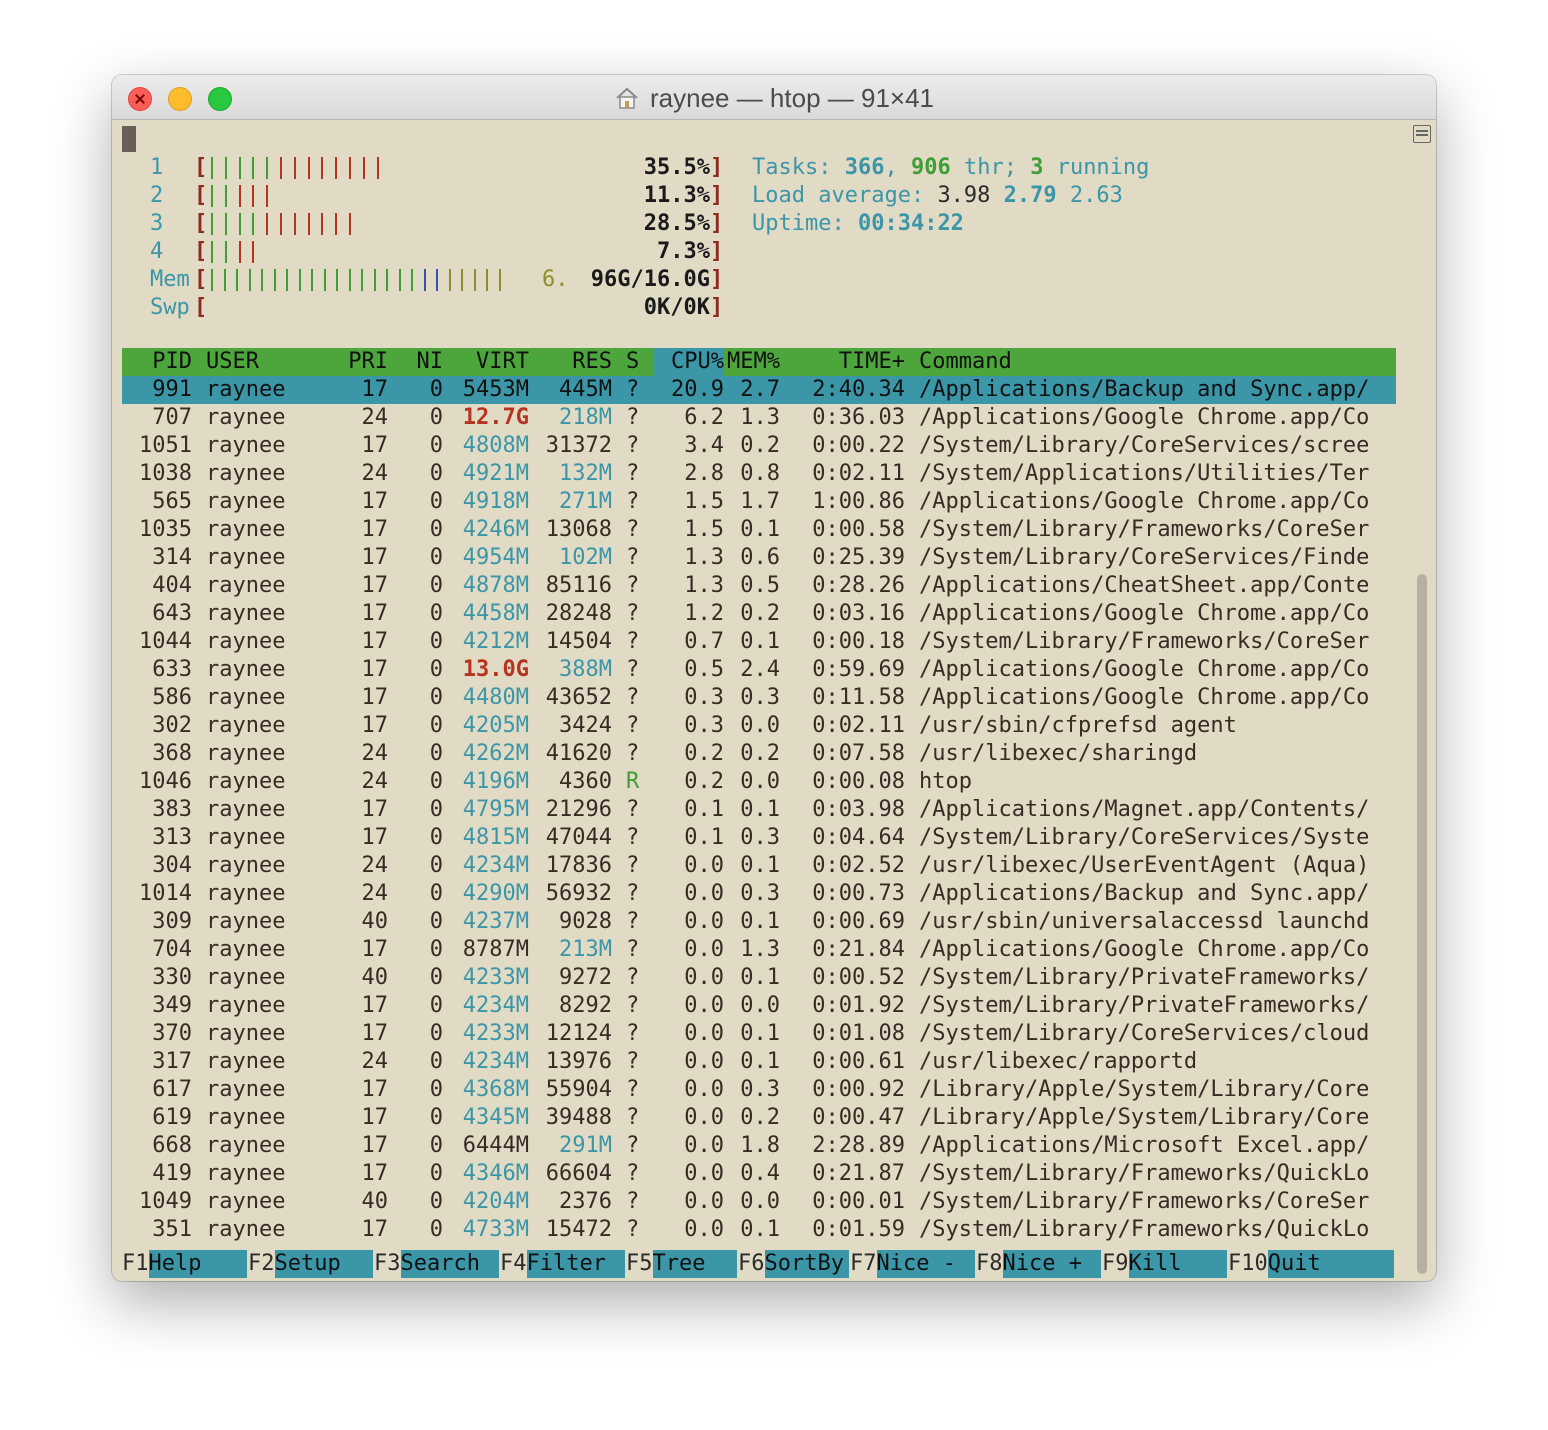  What do you see at coordinates (774, 97) in the screenshot?
I see `title-bar: raynee — htop — 91×41` at bounding box center [774, 97].